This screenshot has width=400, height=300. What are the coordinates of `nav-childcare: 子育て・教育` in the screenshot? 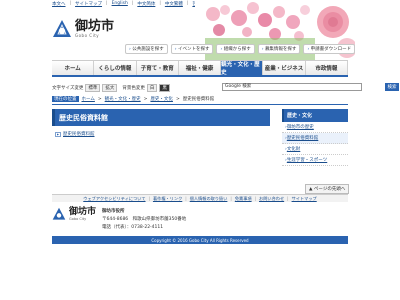 It's located at (158, 68).